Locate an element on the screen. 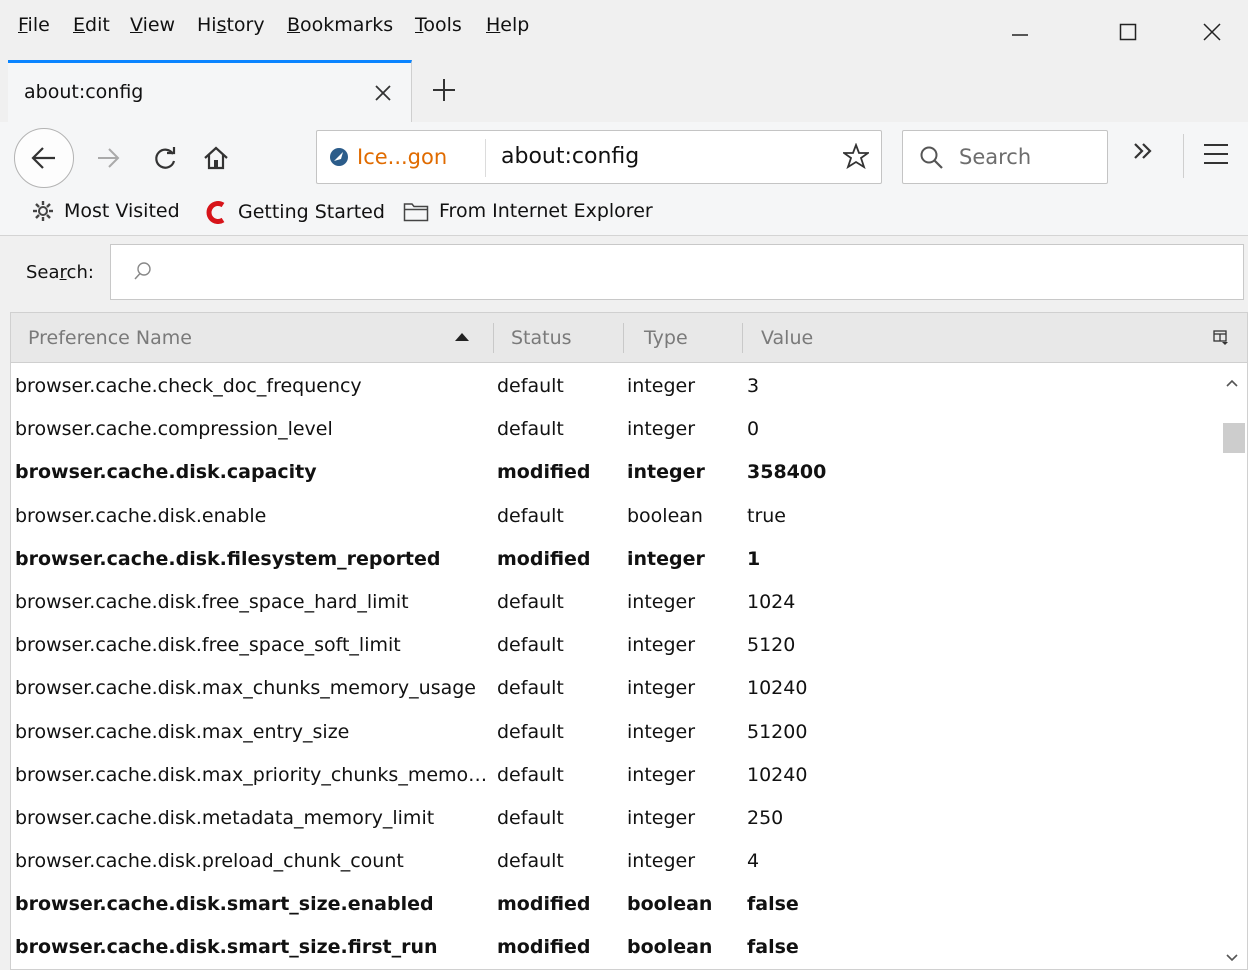  bookmark-star-icon is located at coordinates (856, 156).